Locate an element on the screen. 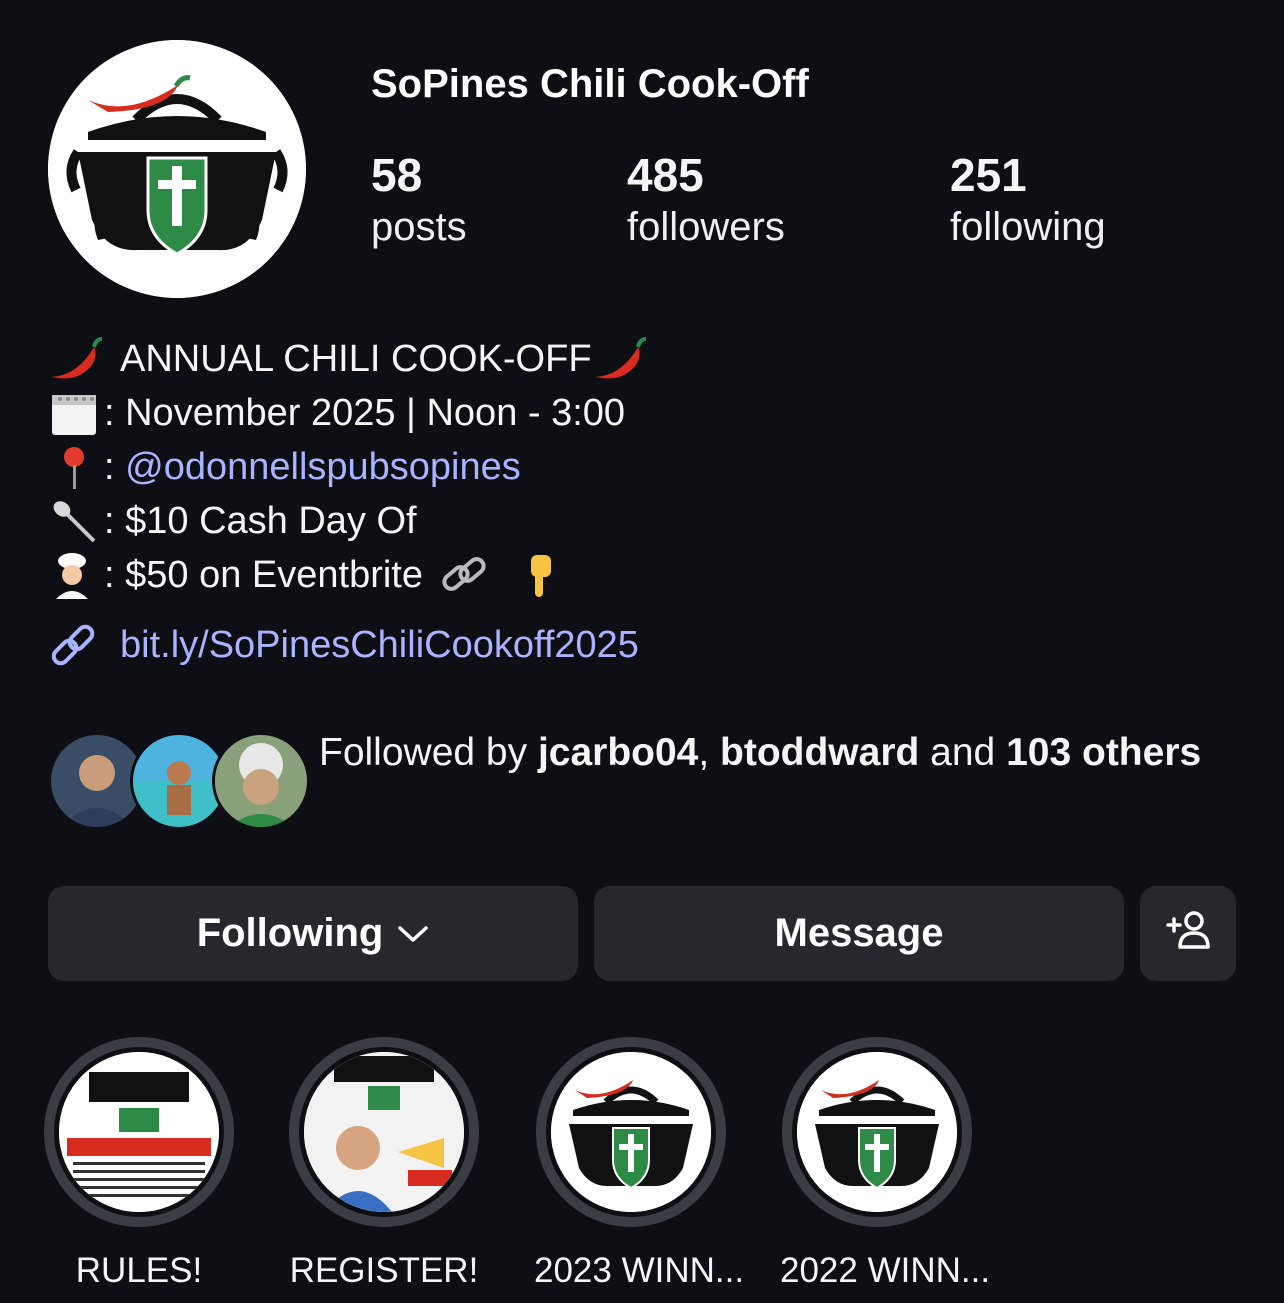  highlight-register: REGISTER! is located at coordinates (384, 1164).